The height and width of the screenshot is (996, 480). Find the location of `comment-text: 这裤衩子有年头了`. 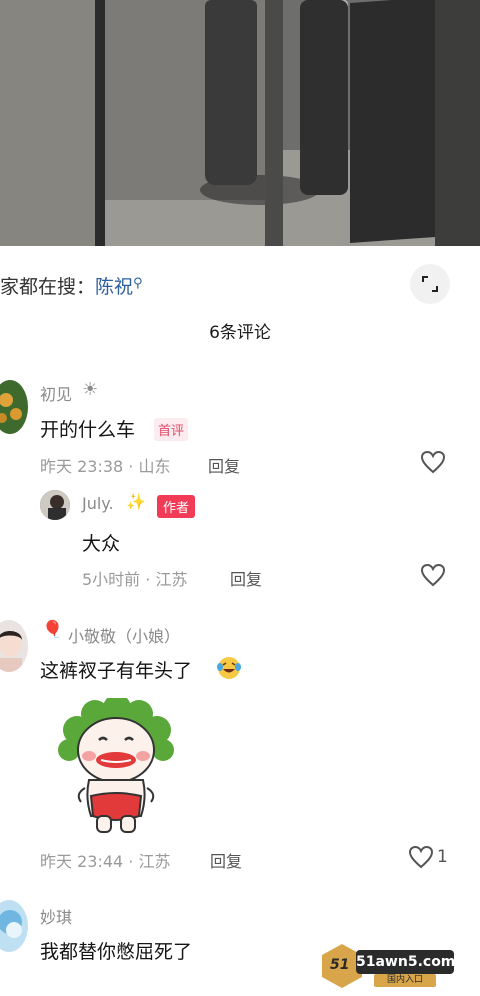

comment-text: 这裤衩子有年头了 is located at coordinates (116, 671).